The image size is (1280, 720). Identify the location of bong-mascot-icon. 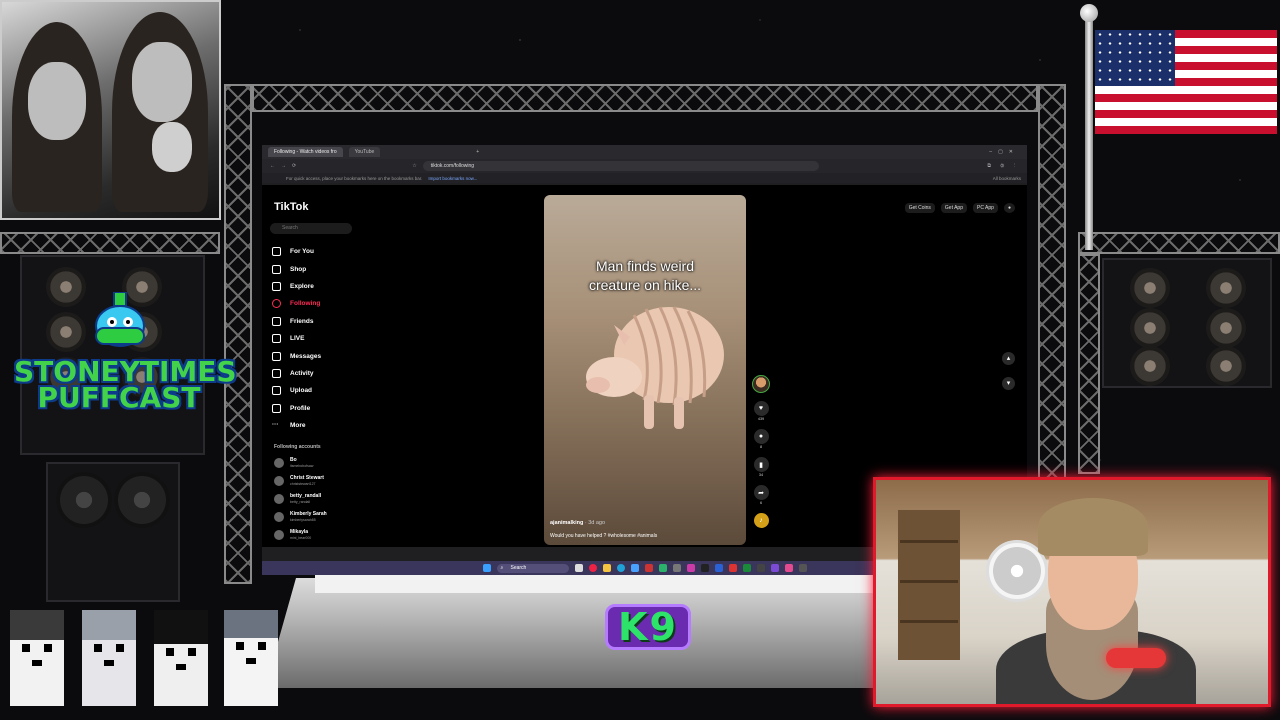
(120, 319).